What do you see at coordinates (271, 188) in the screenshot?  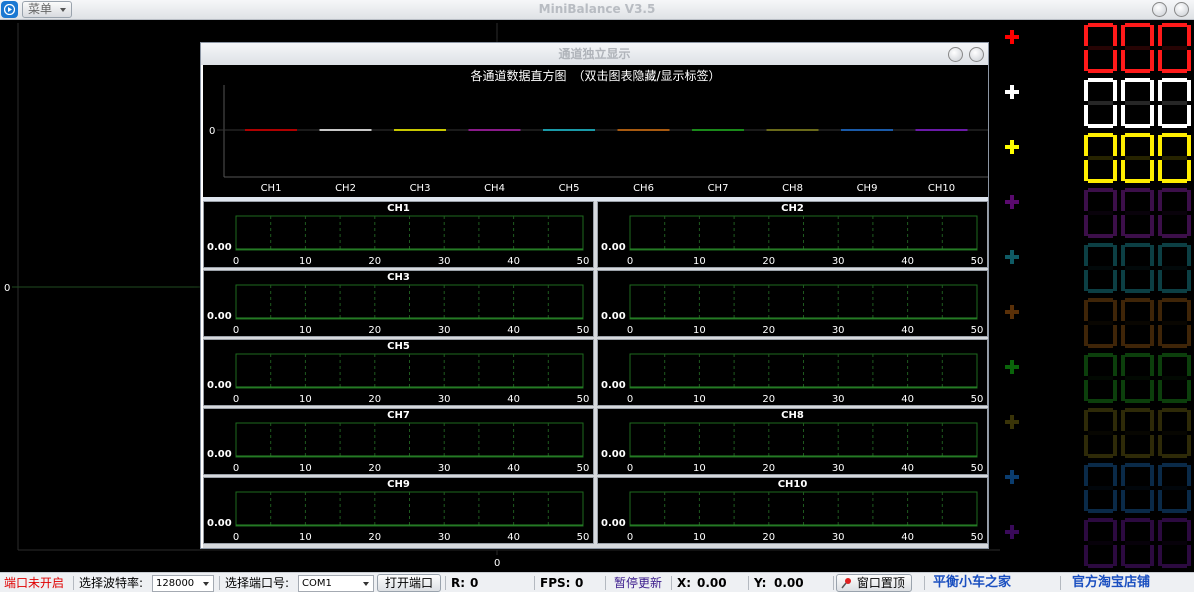 I see `histogram-label-ch1: CH1` at bounding box center [271, 188].